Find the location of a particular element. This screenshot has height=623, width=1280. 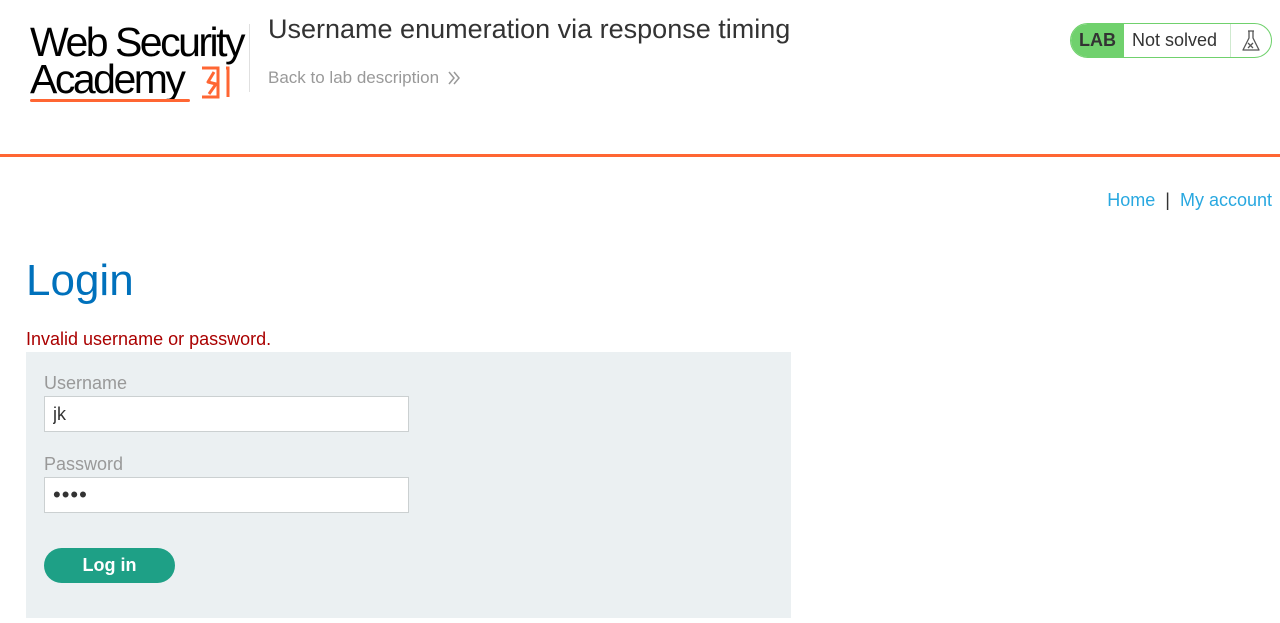

academy-logo: Web Security Academy is located at coordinates (138, 61).